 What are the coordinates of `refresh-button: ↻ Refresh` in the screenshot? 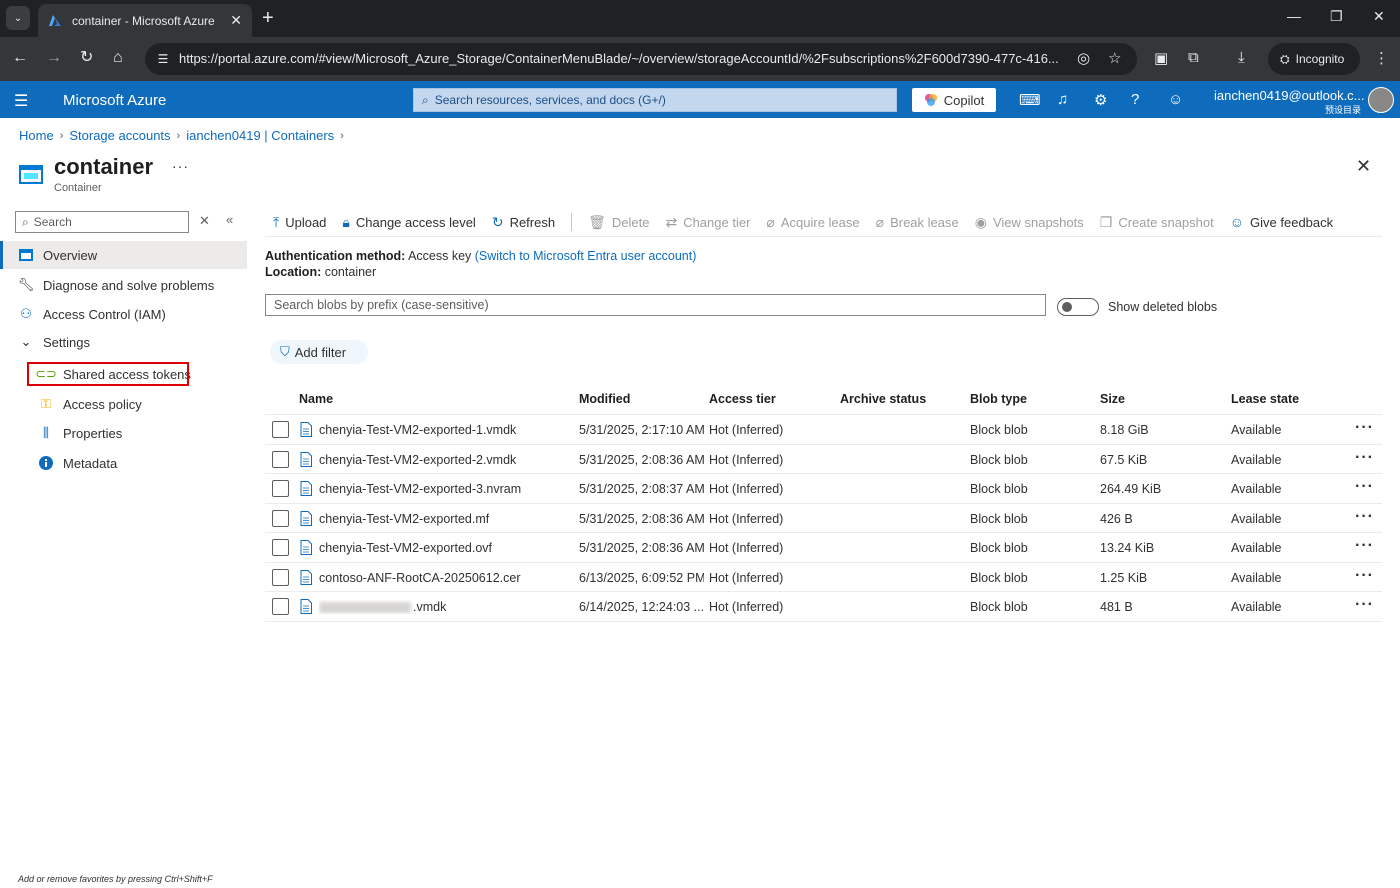 It's located at (523, 222).